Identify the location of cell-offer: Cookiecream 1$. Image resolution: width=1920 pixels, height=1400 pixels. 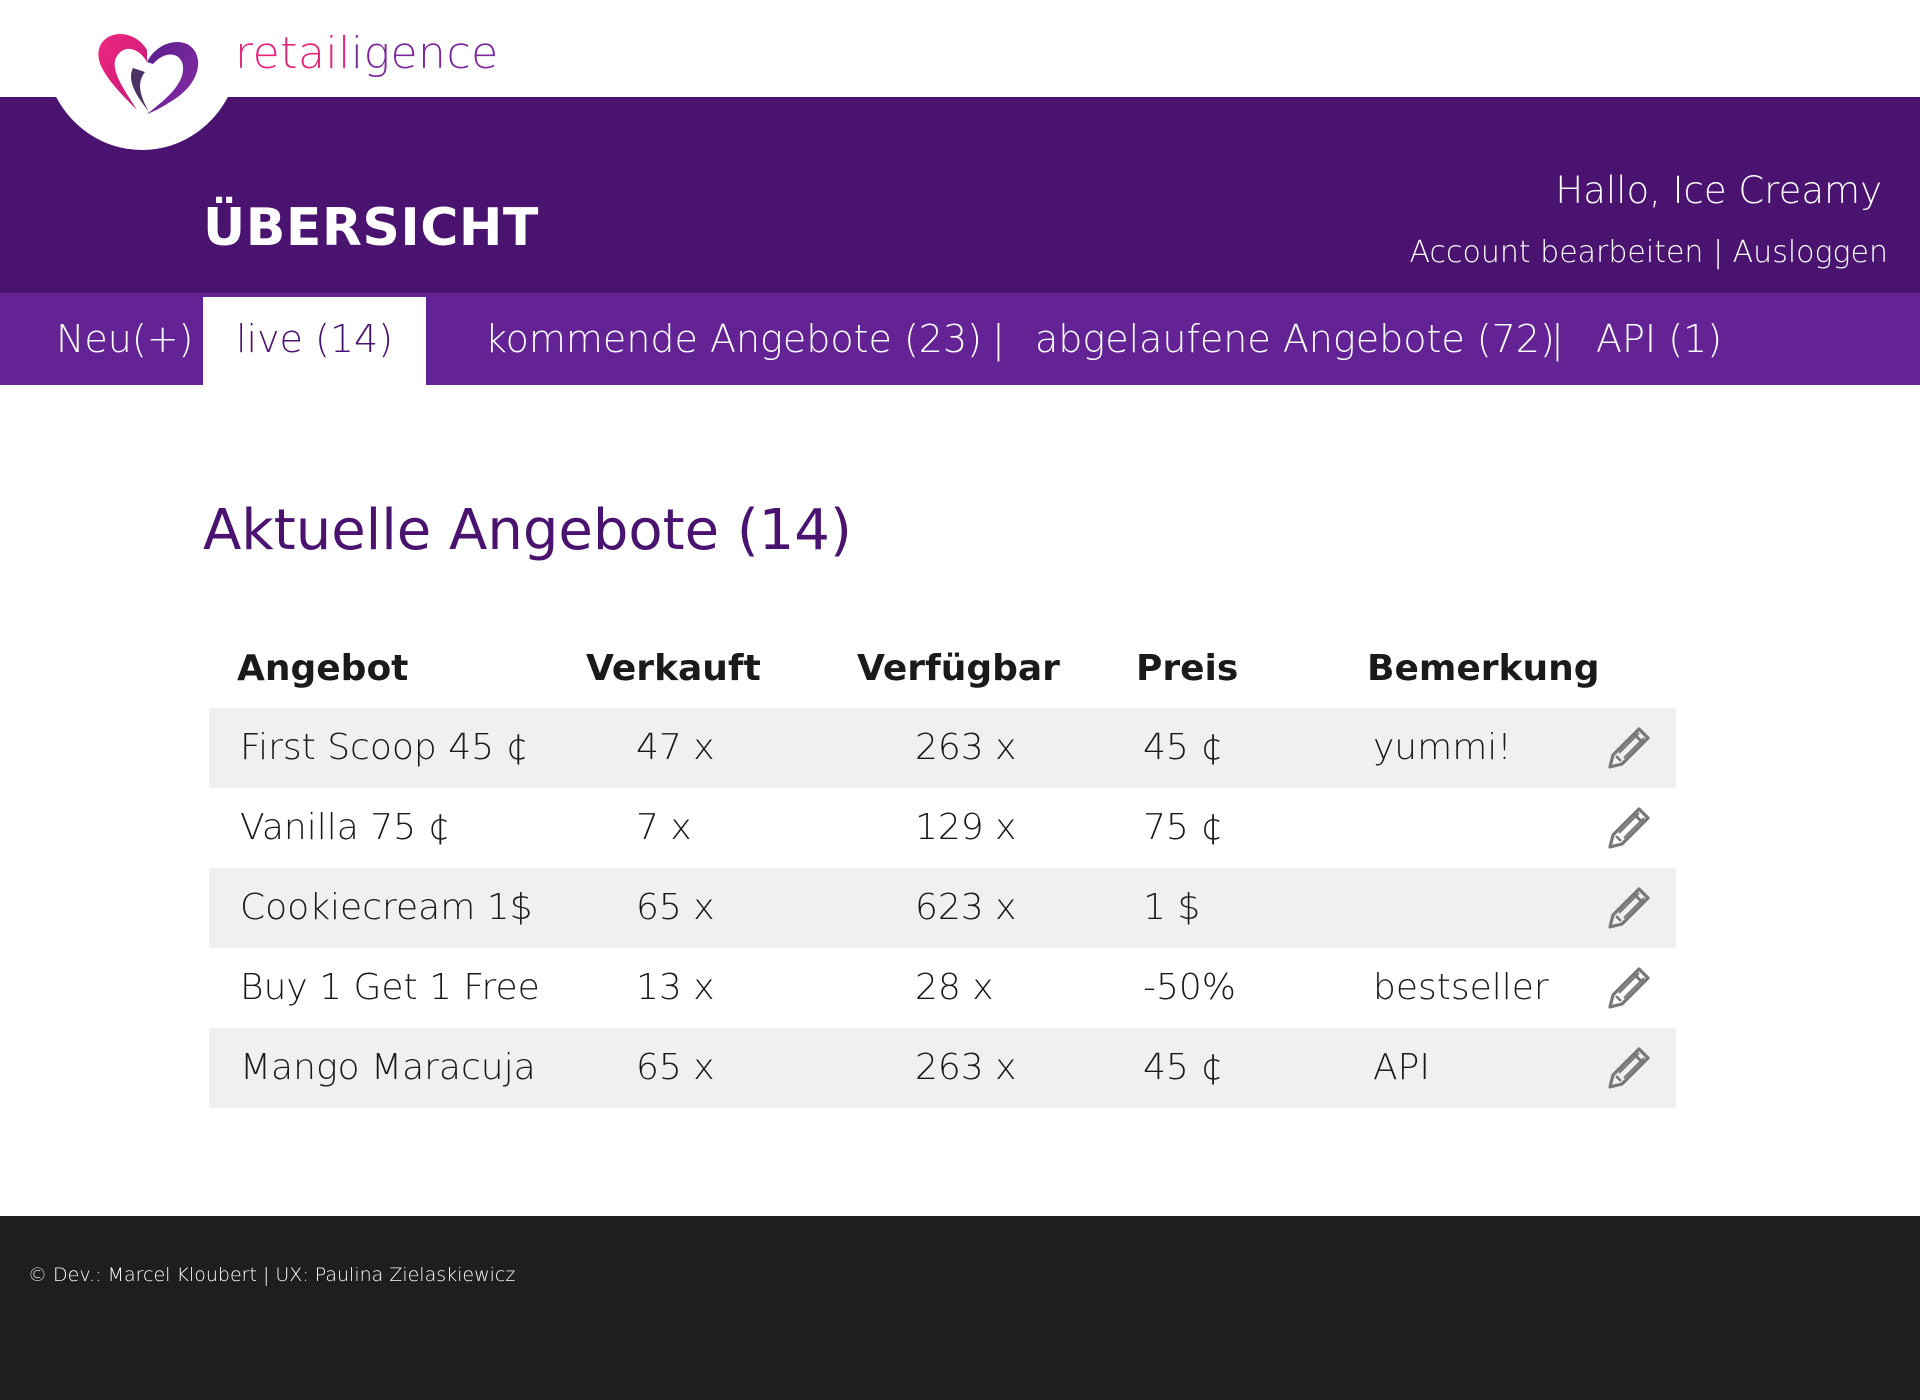
(386, 907).